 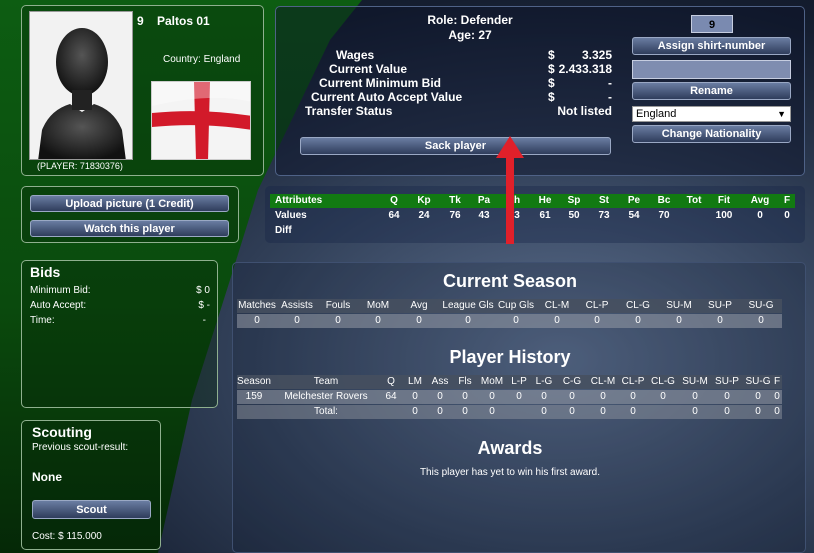 I want to click on awards-title: Awards, so click(x=510, y=448).